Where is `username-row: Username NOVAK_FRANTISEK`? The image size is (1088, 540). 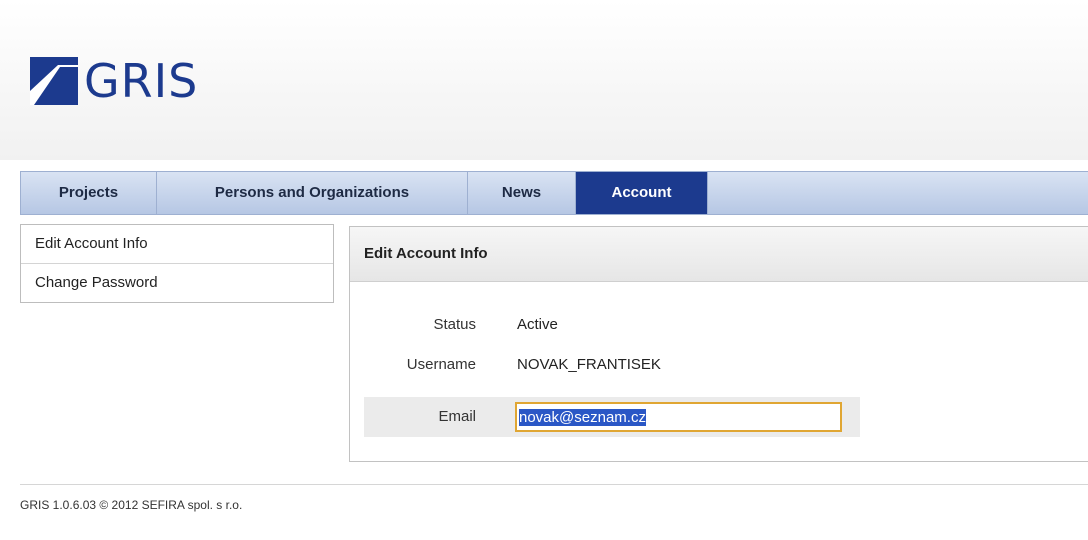 username-row: Username NOVAK_FRANTISEK is located at coordinates (612, 365).